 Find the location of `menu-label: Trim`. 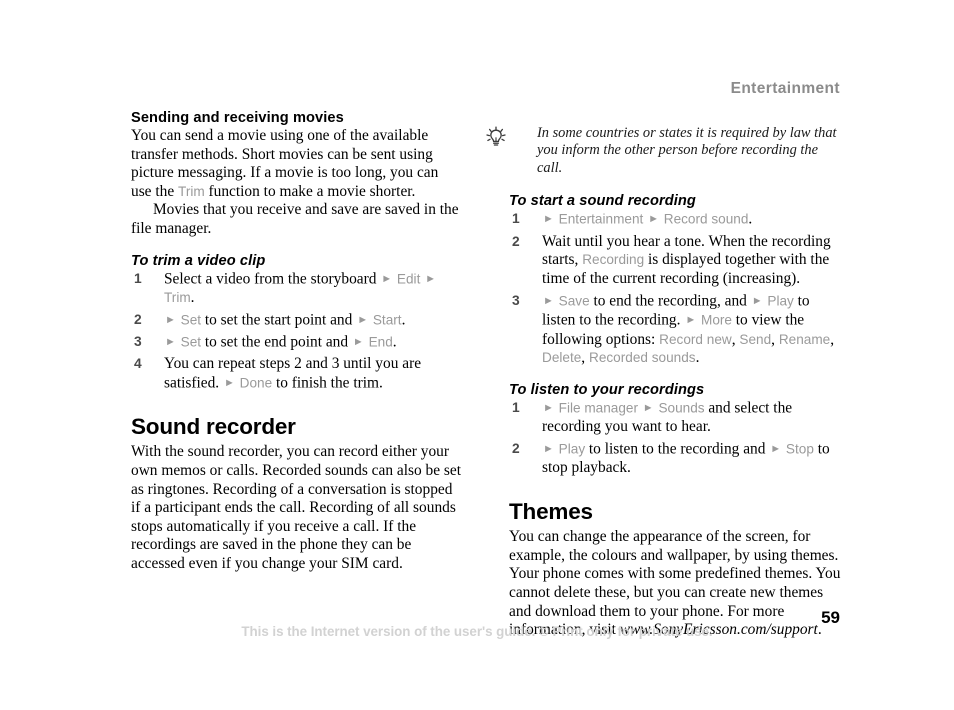

menu-label: Trim is located at coordinates (177, 297).